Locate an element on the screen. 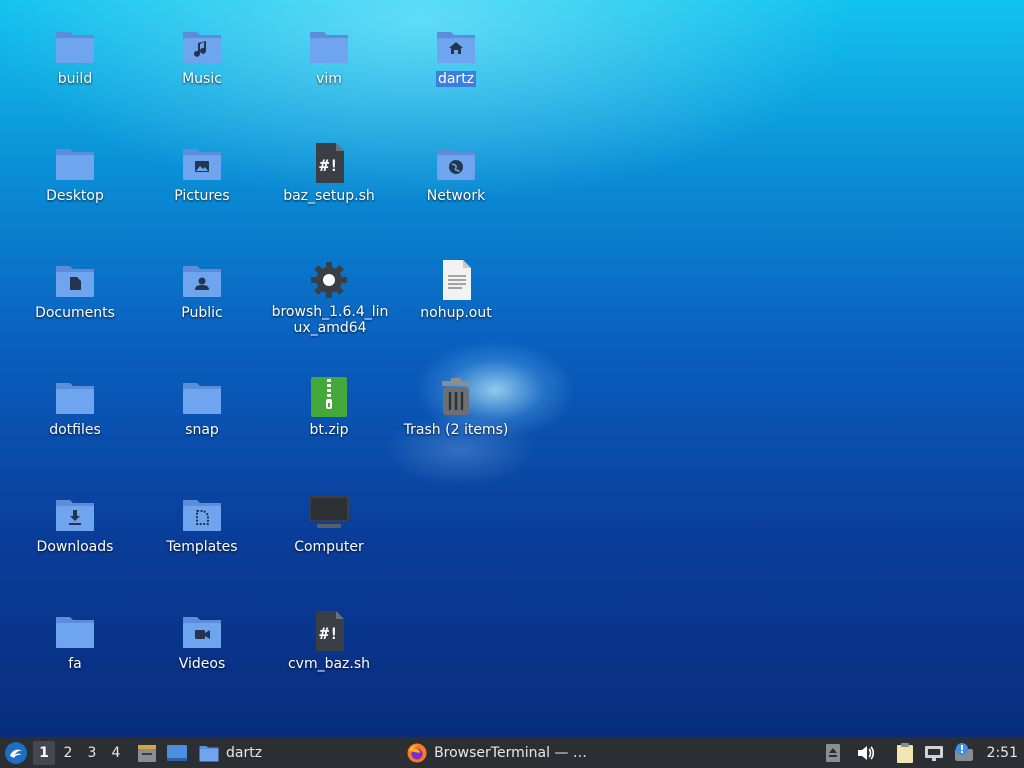 The width and height of the screenshot is (1024, 768). taskbar-window-dartz: dartz is located at coordinates (230, 752).